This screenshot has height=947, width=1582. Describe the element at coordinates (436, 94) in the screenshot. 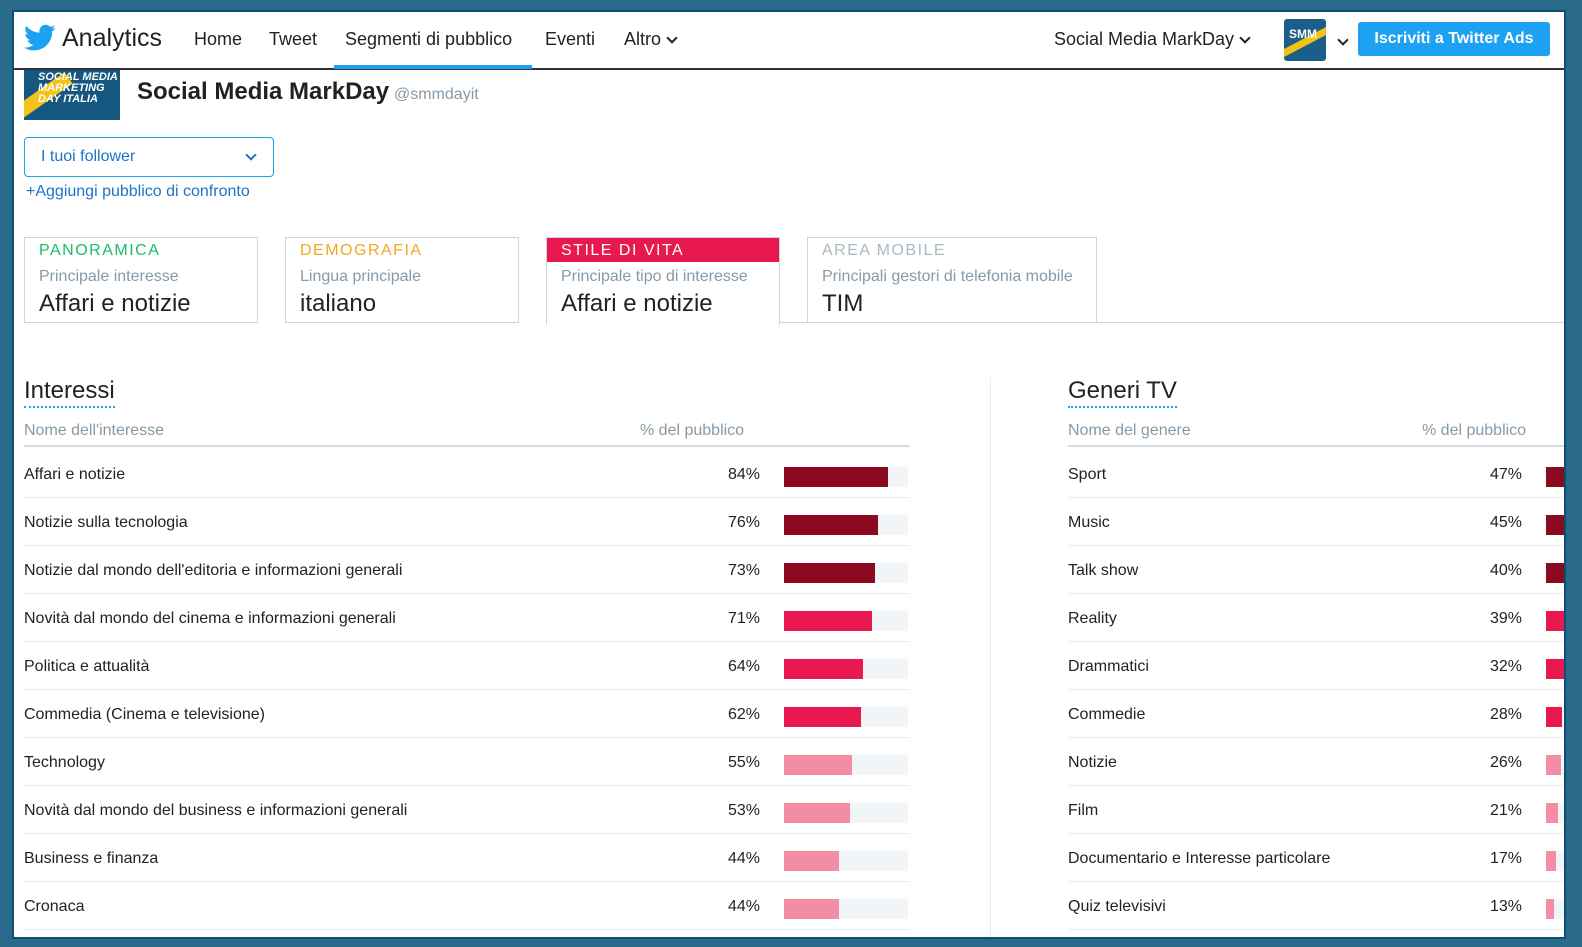

I see `profile-handle: @smmdayit` at that location.